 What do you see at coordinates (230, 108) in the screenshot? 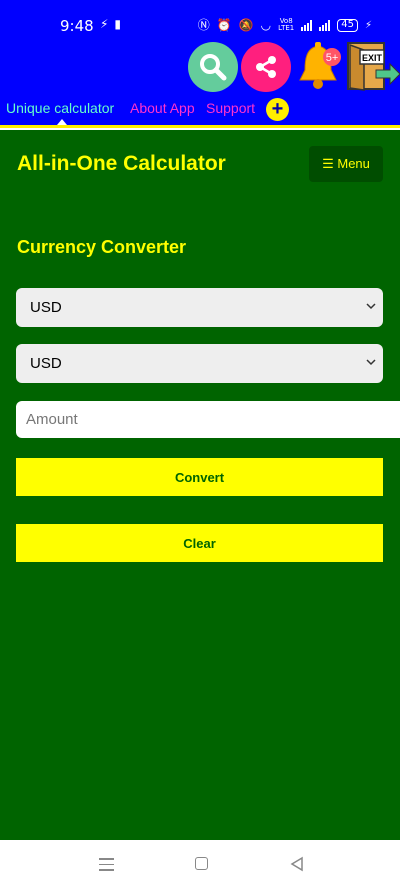
I see `tab-support: Support` at bounding box center [230, 108].